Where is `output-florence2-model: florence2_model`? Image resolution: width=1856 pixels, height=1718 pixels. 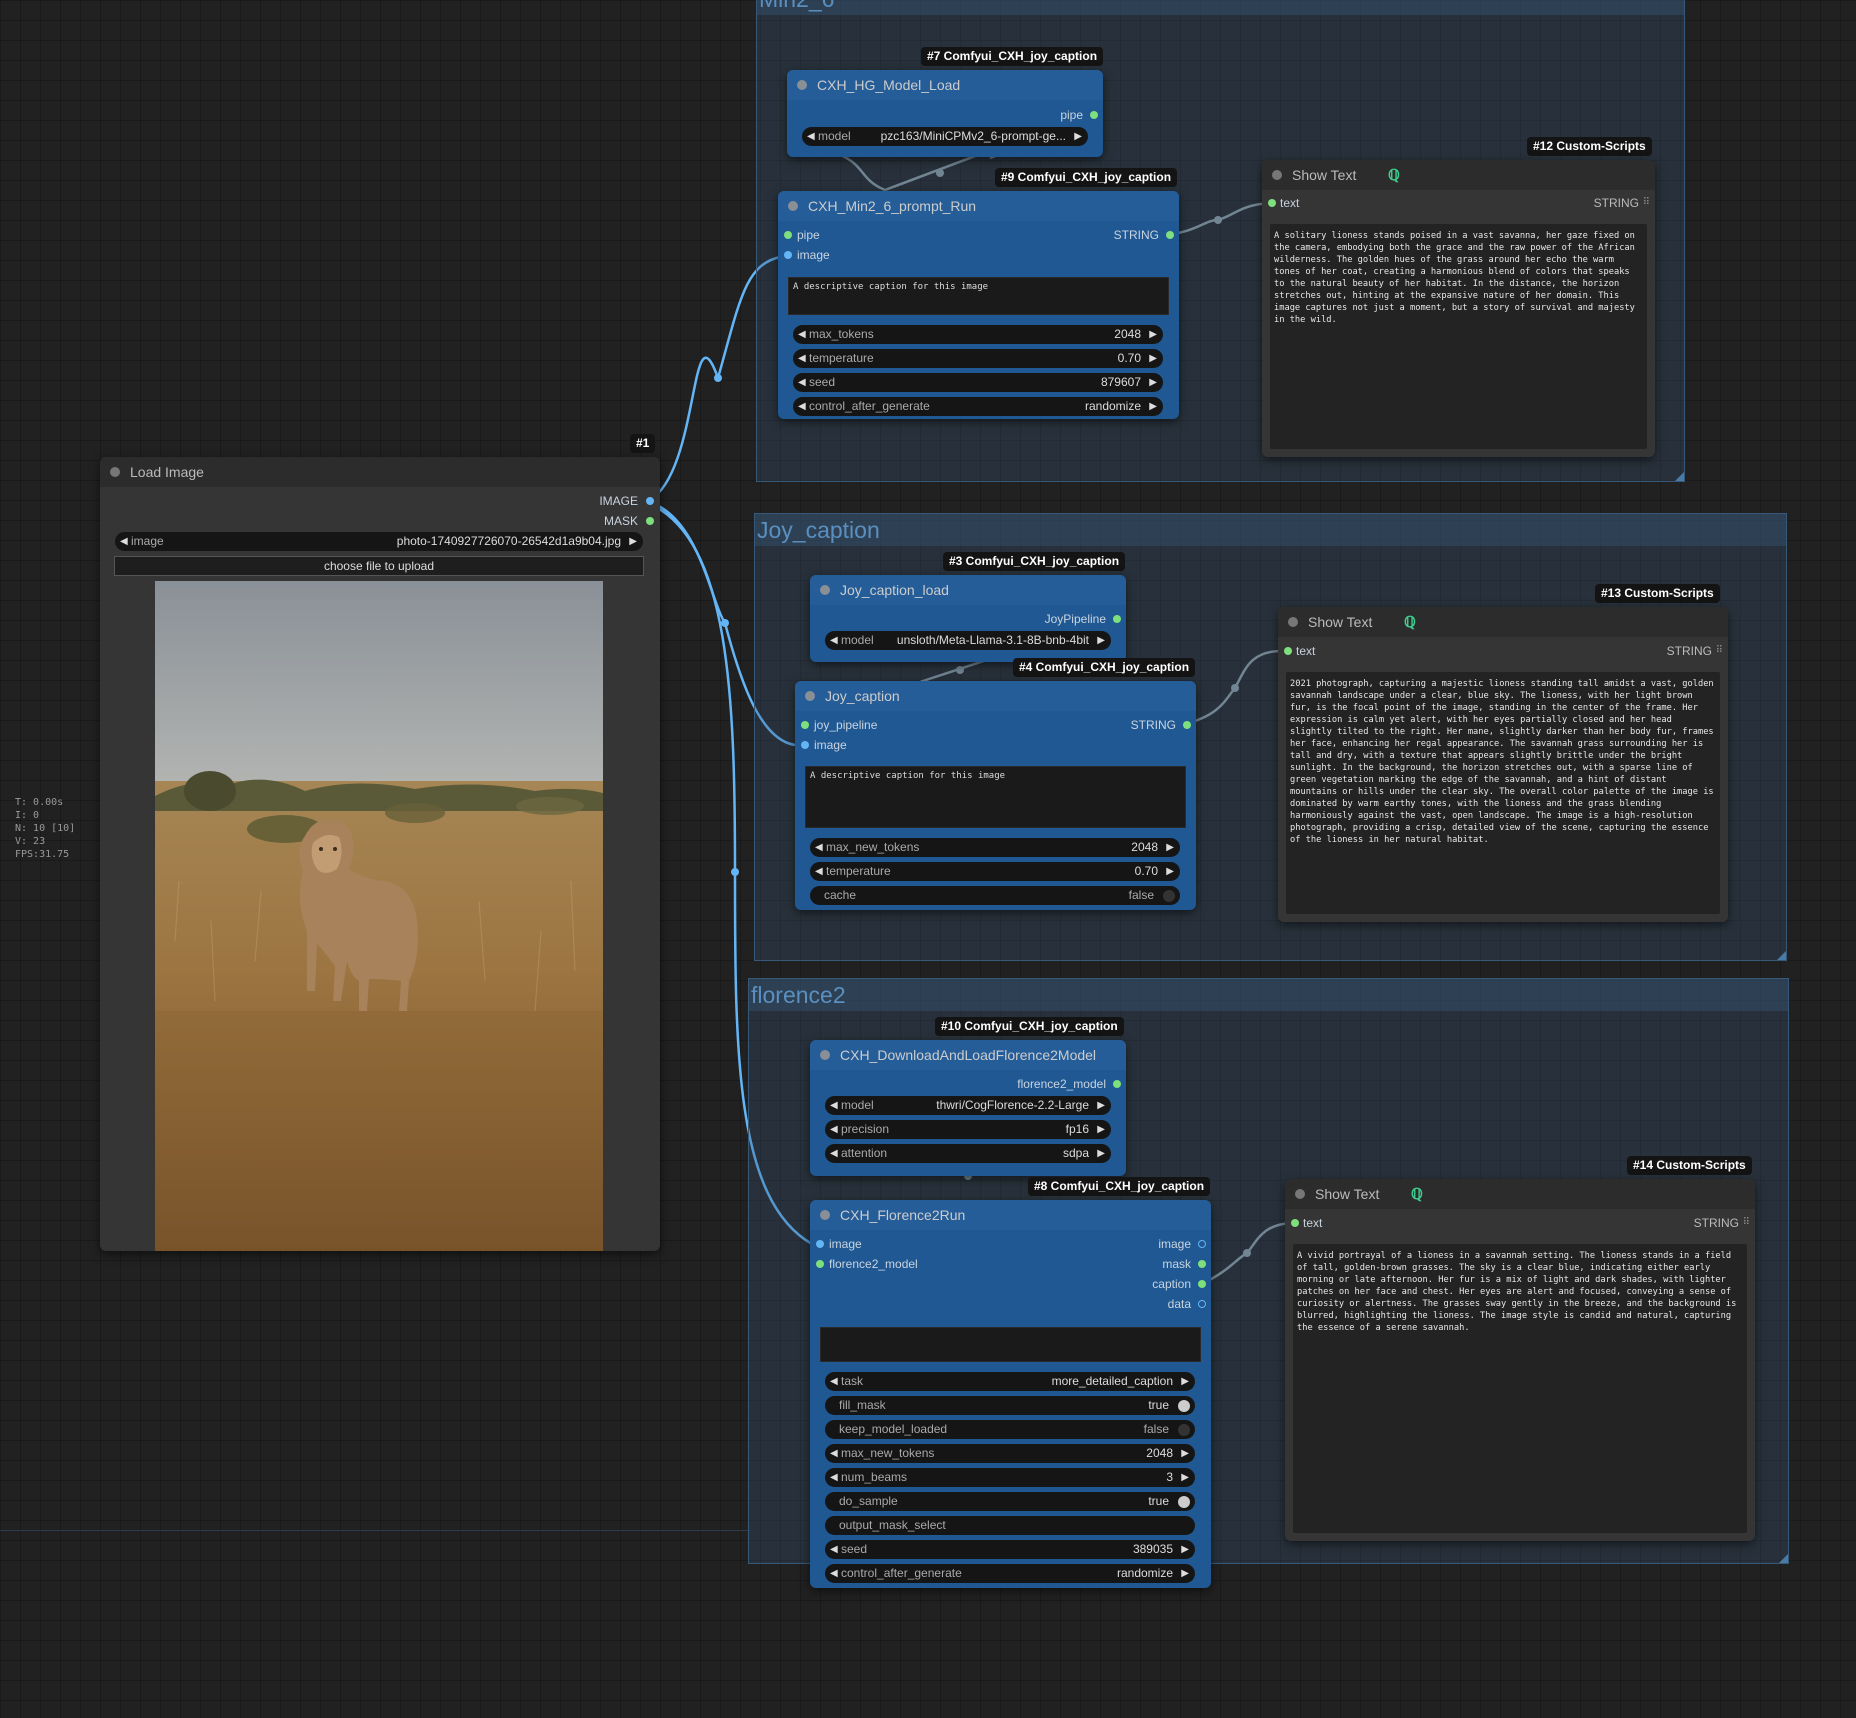 output-florence2-model: florence2_model is located at coordinates (1061, 1084).